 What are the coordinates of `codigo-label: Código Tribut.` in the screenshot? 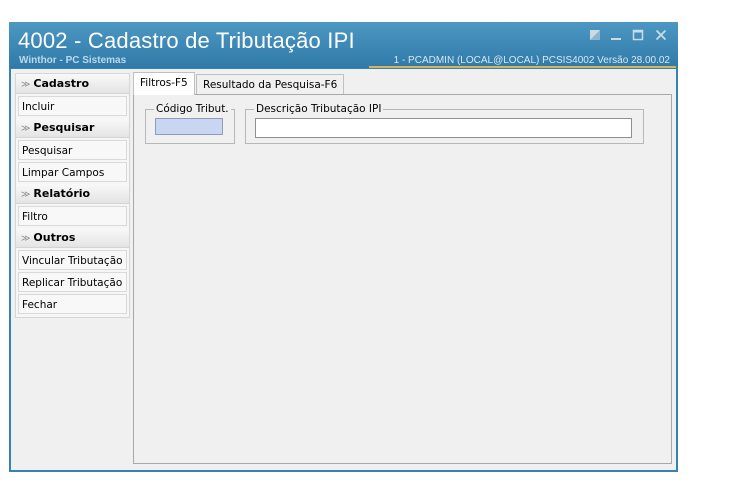 It's located at (192, 109).